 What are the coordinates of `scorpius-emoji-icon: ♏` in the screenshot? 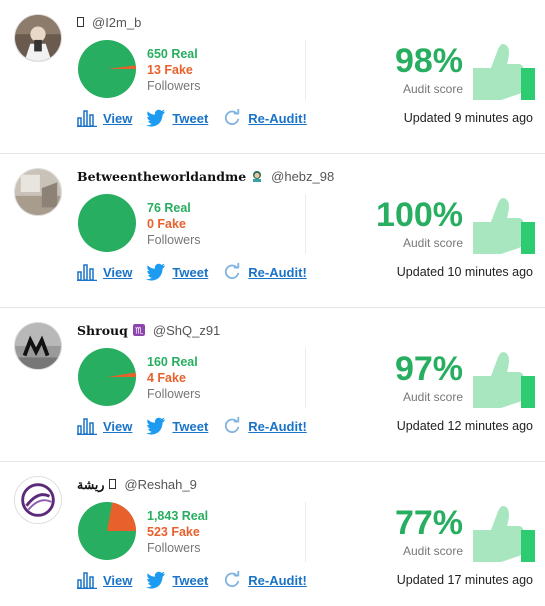 It's located at (138, 330).